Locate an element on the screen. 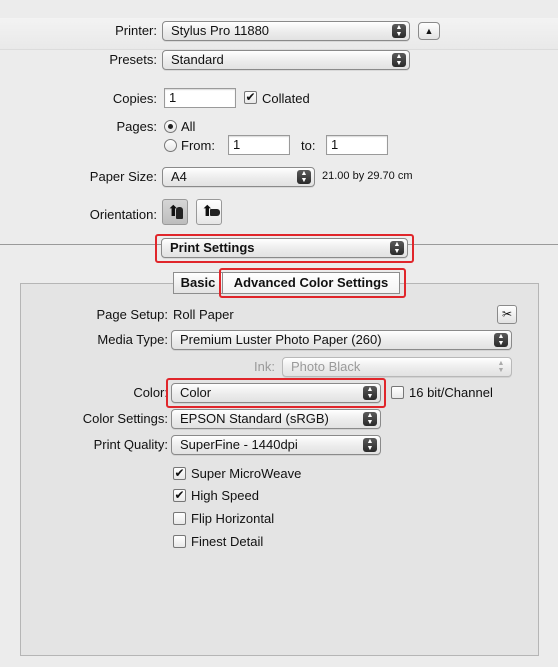 Image resolution: width=558 pixels, height=667 pixels. orientation-label: Orientation: is located at coordinates (123, 214).